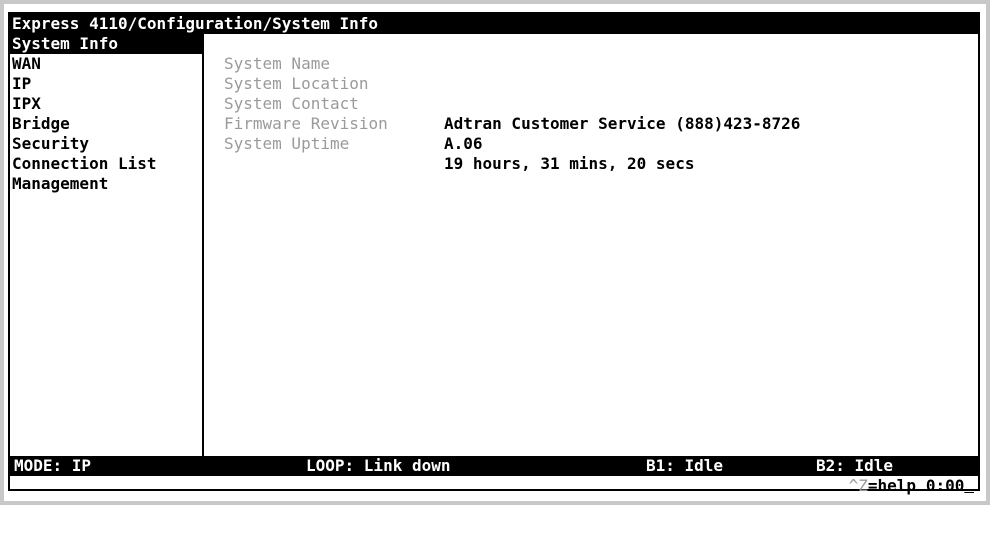 The width and height of the screenshot is (990, 556). Describe the element at coordinates (106, 84) in the screenshot. I see `menu-item-ip: IP` at that location.